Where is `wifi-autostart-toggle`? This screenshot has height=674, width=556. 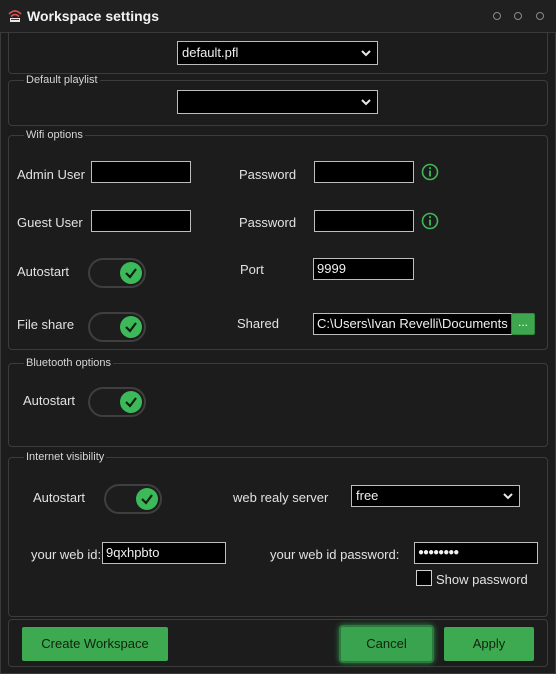
wifi-autostart-toggle is located at coordinates (117, 273).